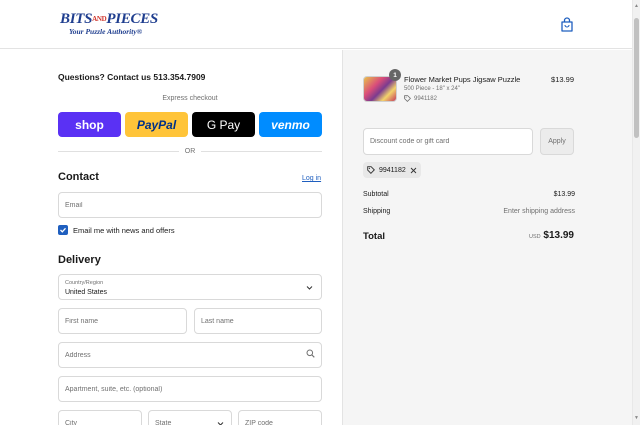 The image size is (640, 425). What do you see at coordinates (190, 124) in the screenshot?
I see `express-checkout-buttons: shop PayPal G Pay venmo` at bounding box center [190, 124].